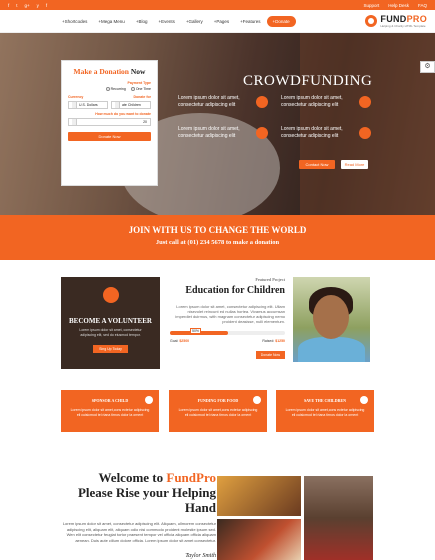 The height and width of the screenshot is (560, 435). I want to click on goal: Goal: $2500, so click(180, 341).